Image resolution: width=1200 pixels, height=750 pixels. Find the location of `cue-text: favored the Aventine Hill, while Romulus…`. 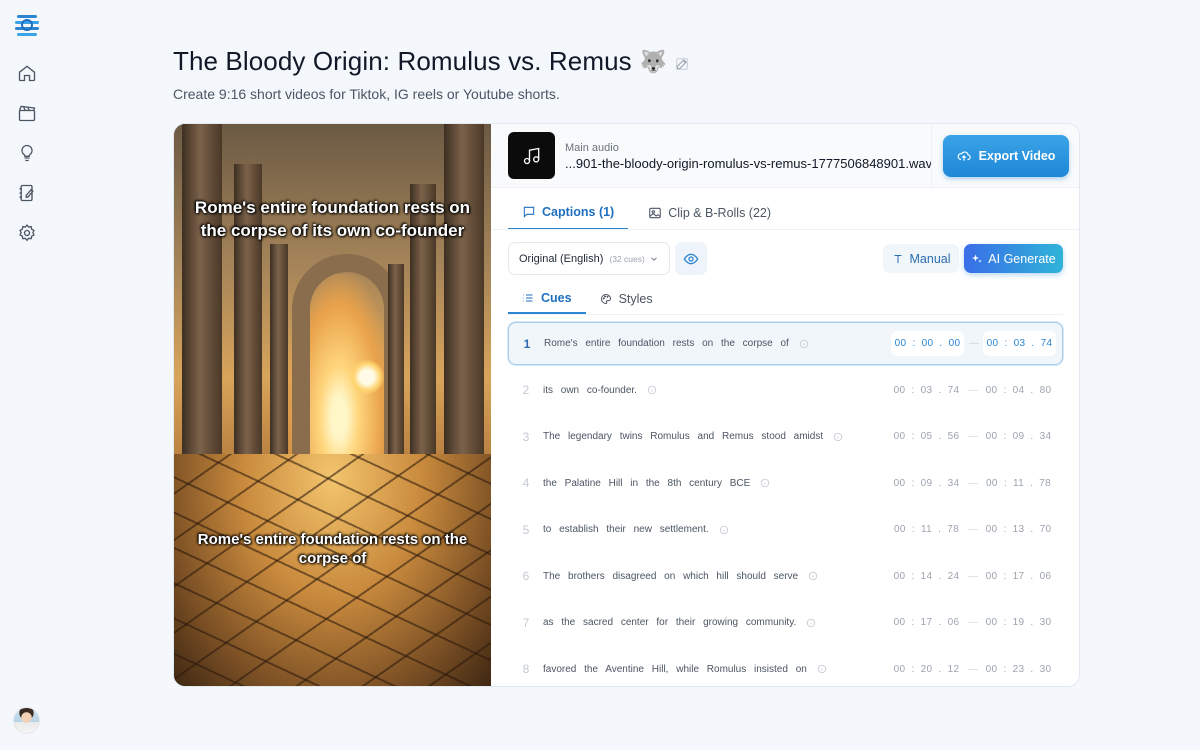

cue-text: favored the Aventine Hill, while Romulus… is located at coordinates (675, 669).